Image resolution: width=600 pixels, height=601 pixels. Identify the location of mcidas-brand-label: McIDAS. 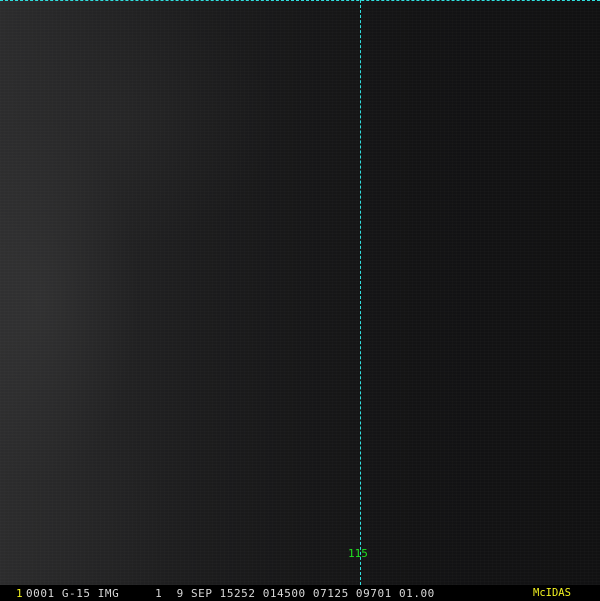
(552, 593).